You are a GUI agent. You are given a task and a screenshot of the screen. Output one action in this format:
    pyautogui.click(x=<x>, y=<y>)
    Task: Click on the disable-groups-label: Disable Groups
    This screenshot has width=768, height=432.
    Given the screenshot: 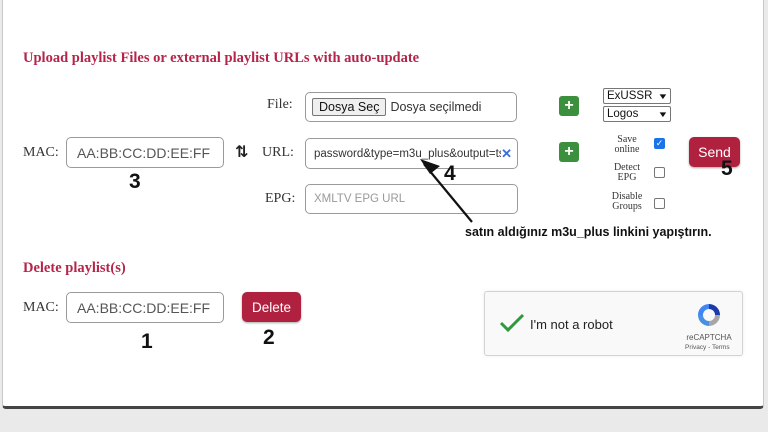 What is the action you would take?
    pyautogui.click(x=627, y=201)
    